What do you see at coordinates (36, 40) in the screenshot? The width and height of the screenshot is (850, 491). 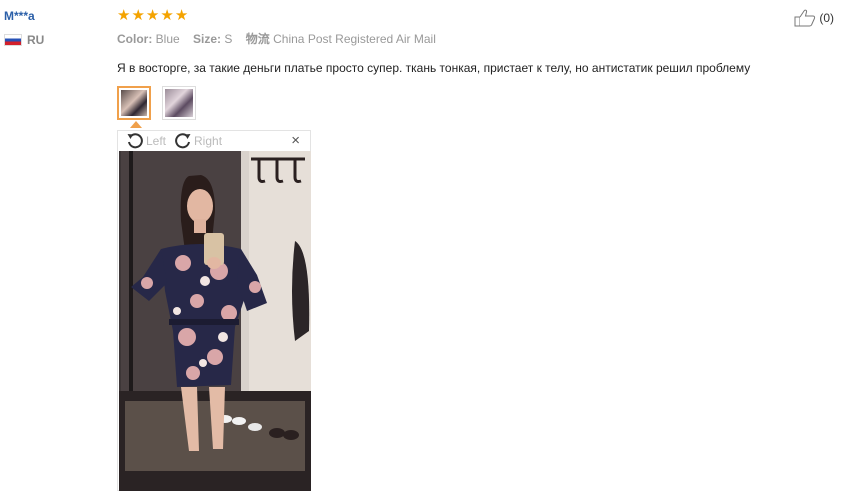 I see `country-code: RU` at bounding box center [36, 40].